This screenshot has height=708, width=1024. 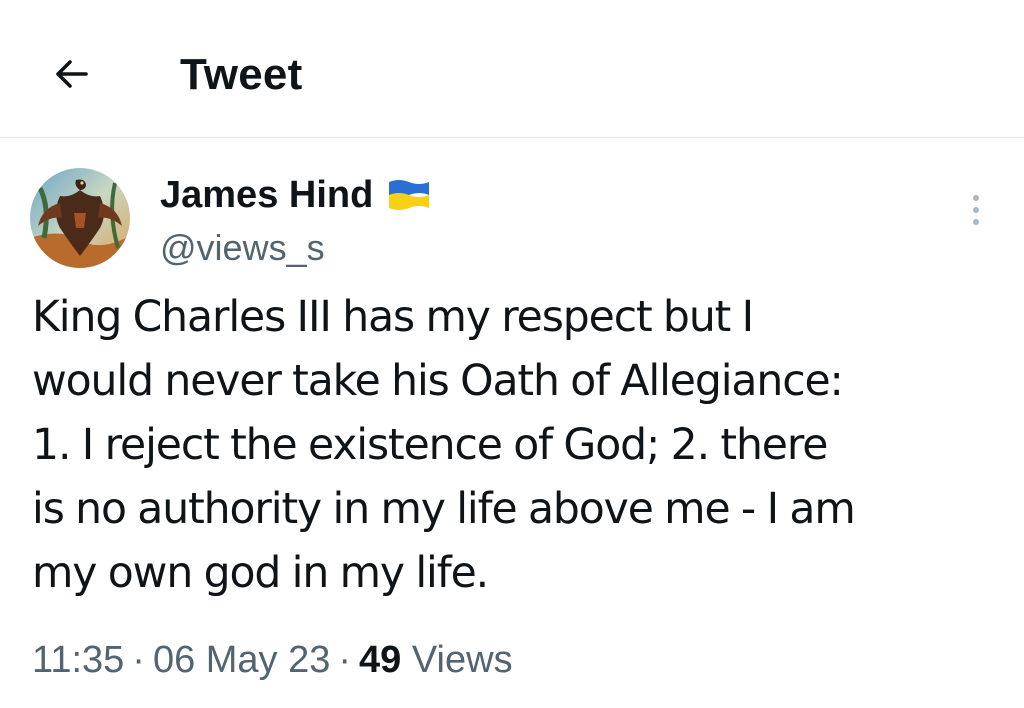 I want to click on tweet-text-line: my own god in my life., so click(x=260, y=573).